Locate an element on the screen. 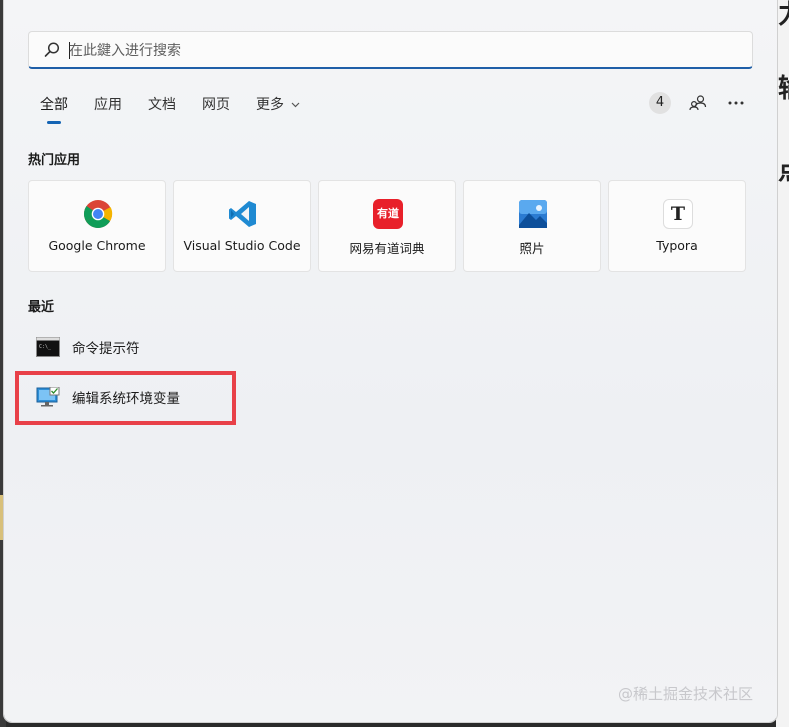 This screenshot has width=789, height=727. app-tile-label: Typora is located at coordinates (677, 245).